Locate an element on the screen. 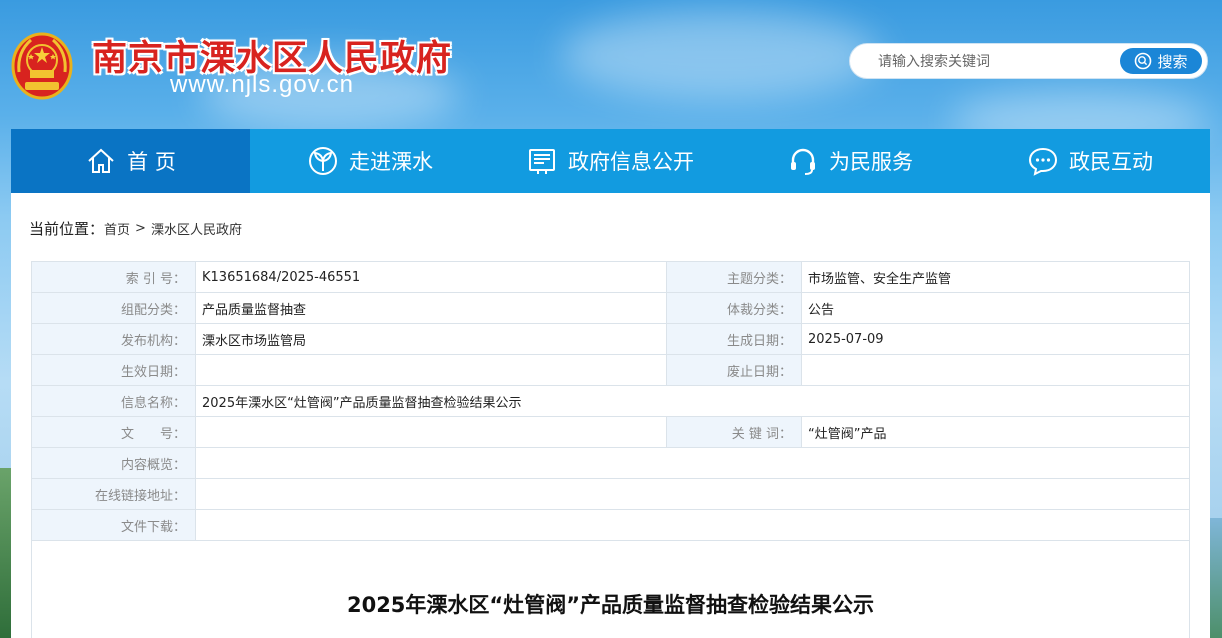 The width and height of the screenshot is (1222, 638). table-row: 在线链接地址： is located at coordinates (610, 494).